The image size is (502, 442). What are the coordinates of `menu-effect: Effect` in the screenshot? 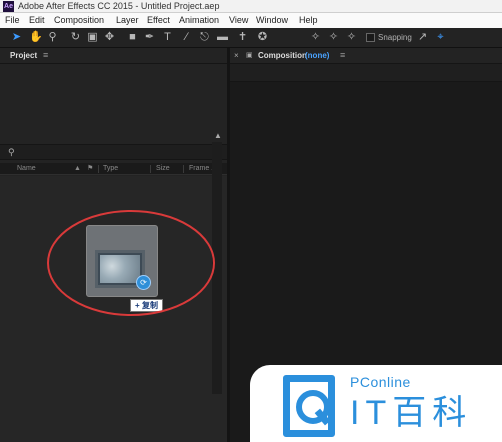 It's located at (158, 20).